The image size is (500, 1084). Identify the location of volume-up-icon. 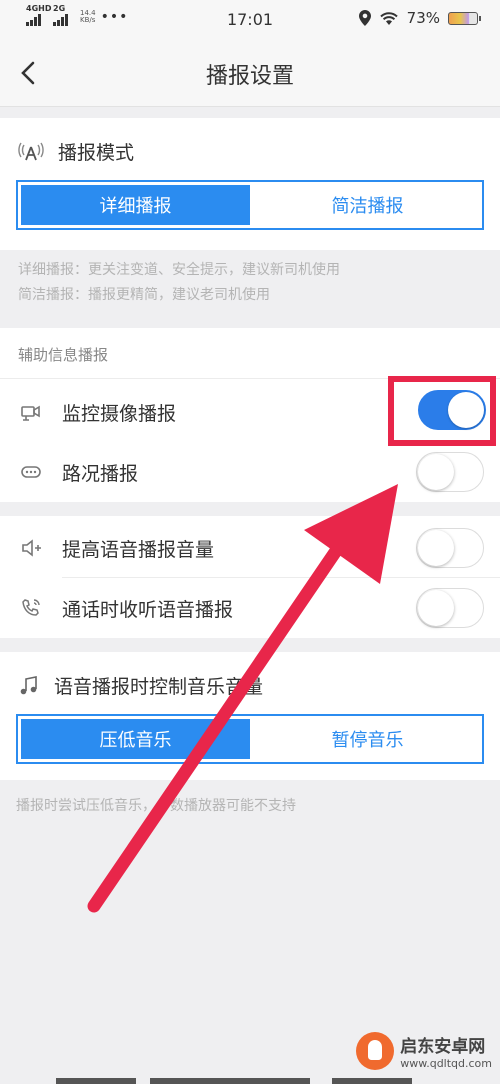
(31, 548).